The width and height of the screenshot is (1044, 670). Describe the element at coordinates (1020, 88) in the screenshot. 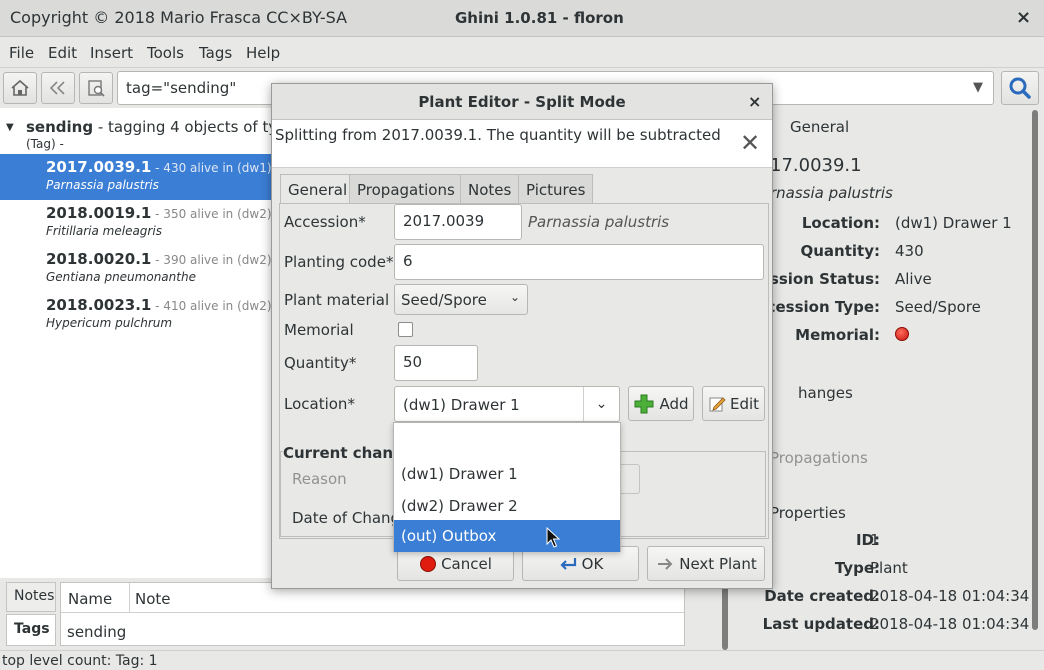

I see `search-button` at that location.